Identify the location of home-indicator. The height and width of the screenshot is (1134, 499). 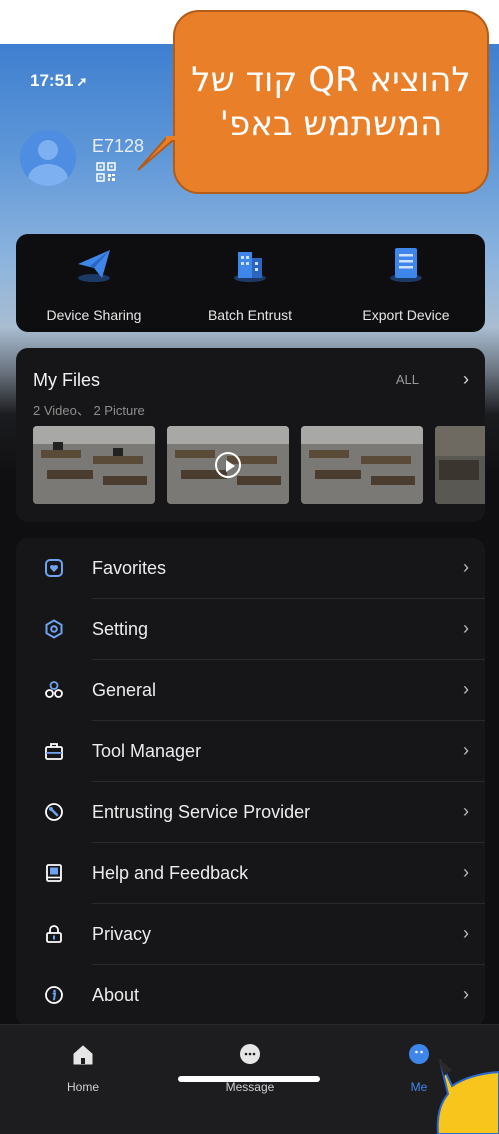
(249, 1079).